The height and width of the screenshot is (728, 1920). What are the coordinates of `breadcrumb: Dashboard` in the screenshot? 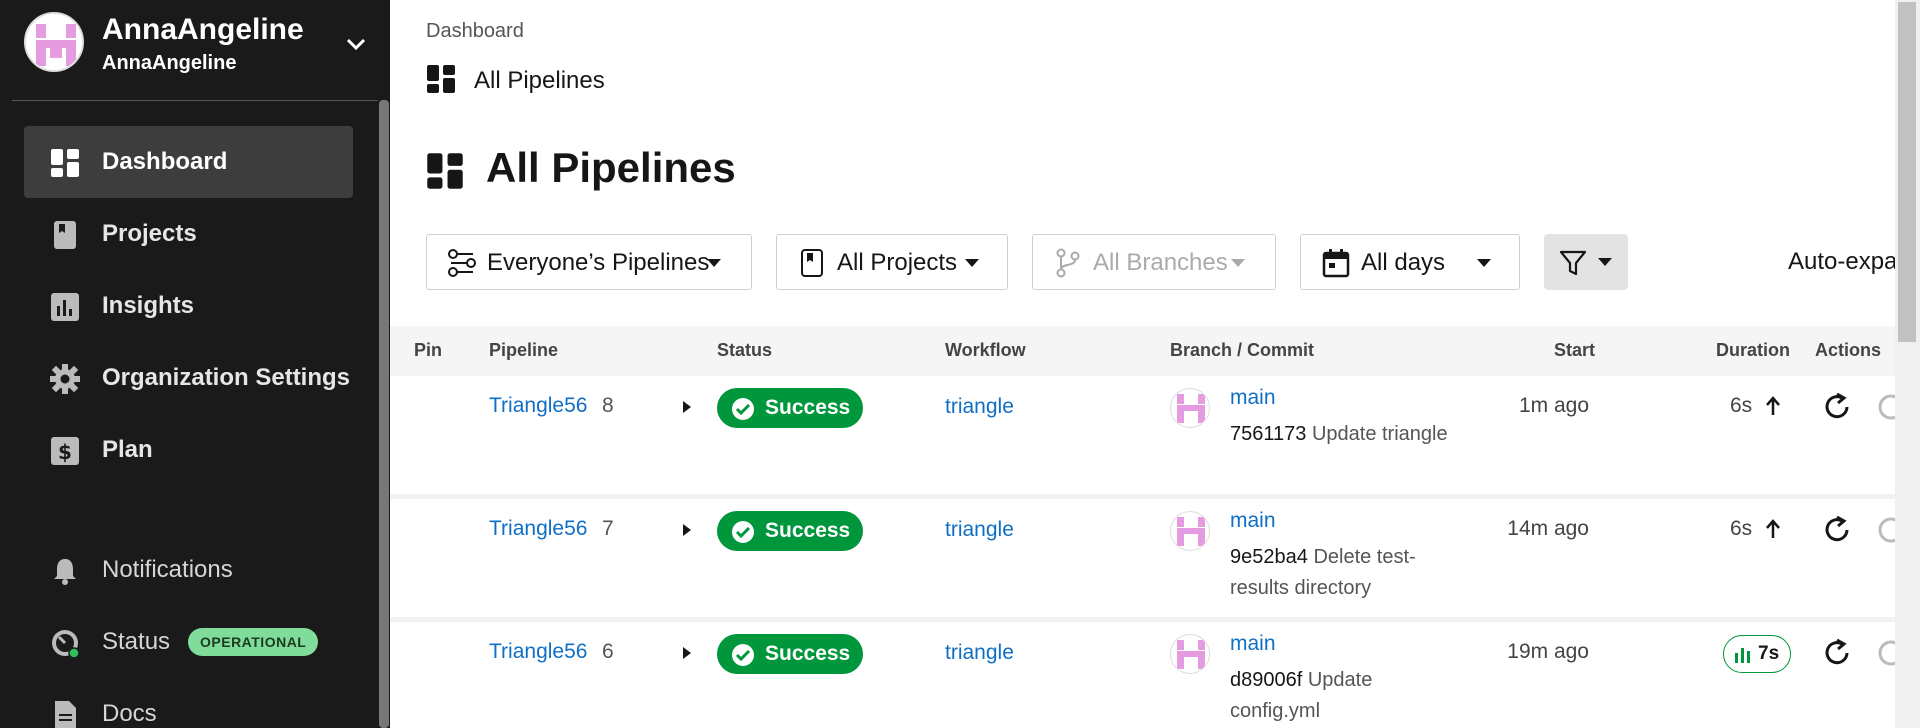 It's located at (475, 31).